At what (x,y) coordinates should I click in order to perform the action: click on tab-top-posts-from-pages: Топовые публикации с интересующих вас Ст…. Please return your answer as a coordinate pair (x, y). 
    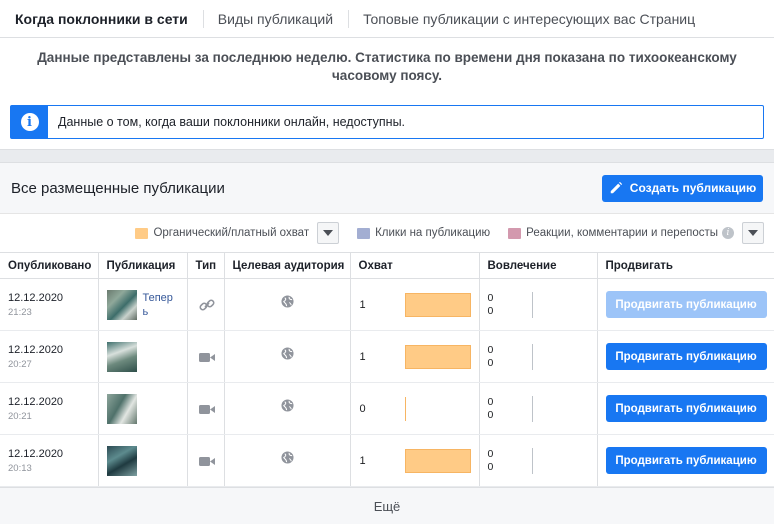
    Looking at the image, I should click on (529, 18).